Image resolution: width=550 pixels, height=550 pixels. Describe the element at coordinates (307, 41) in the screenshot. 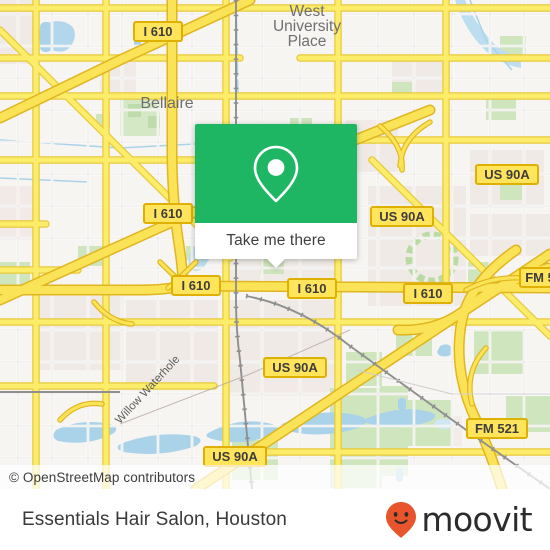

I see `svg-text: Place` at that location.